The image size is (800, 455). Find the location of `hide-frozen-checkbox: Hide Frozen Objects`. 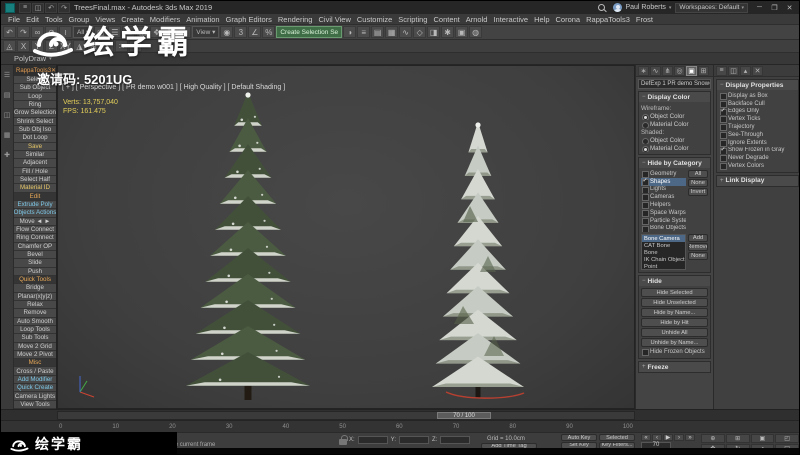

hide-frozen-checkbox: Hide Frozen Objects is located at coordinates (674, 352).